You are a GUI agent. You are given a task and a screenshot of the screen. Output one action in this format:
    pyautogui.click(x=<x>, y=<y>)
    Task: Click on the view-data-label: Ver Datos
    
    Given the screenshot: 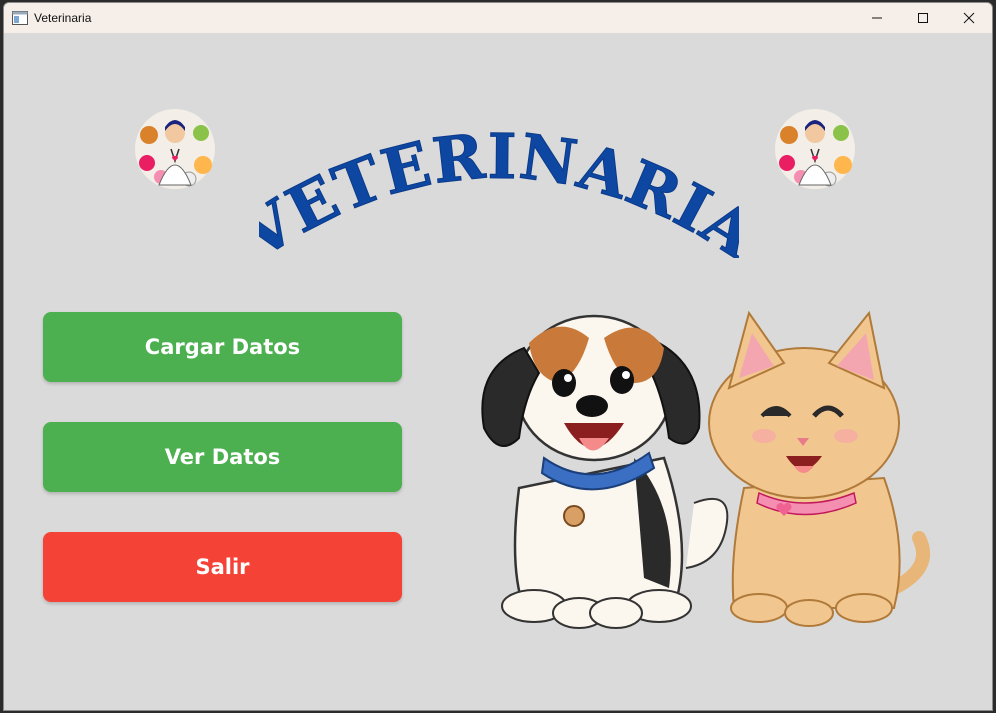 What is the action you would take?
    pyautogui.click(x=222, y=457)
    